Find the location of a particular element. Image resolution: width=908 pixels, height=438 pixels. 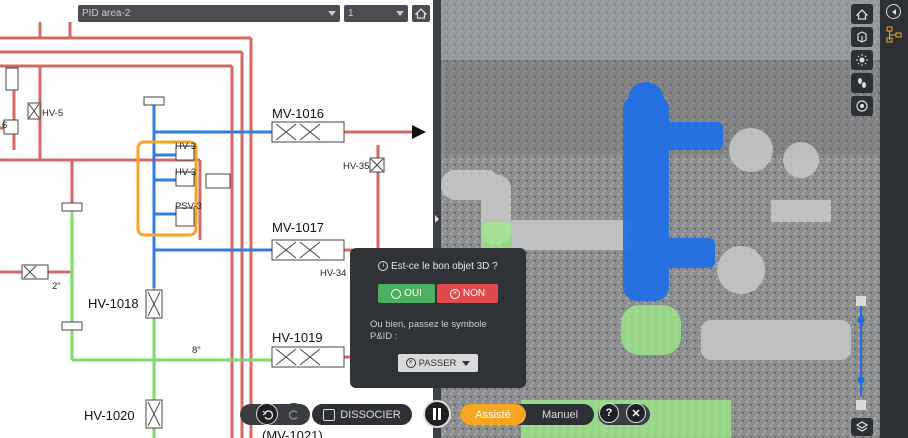

valve-label-hv35: HV-35 is located at coordinates (356, 166).